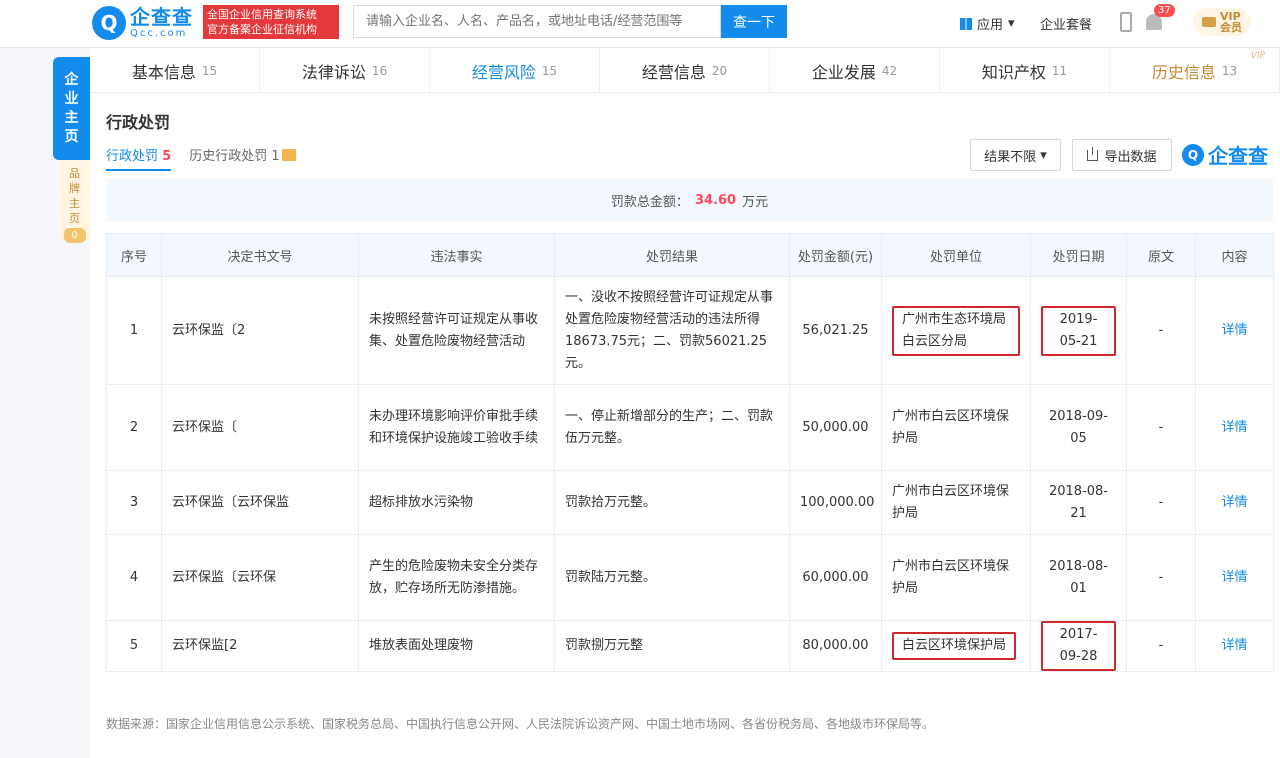  What do you see at coordinates (835, 255) in the screenshot?
I see `header-amount: 处罚金额(元)` at bounding box center [835, 255].